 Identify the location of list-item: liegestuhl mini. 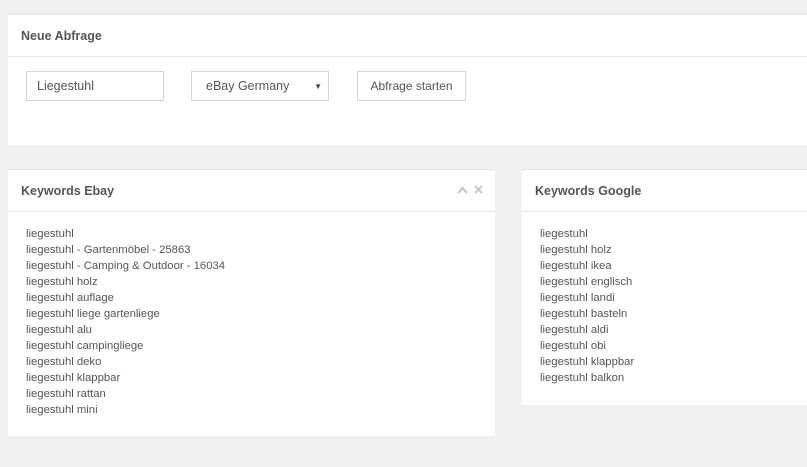
(62, 410).